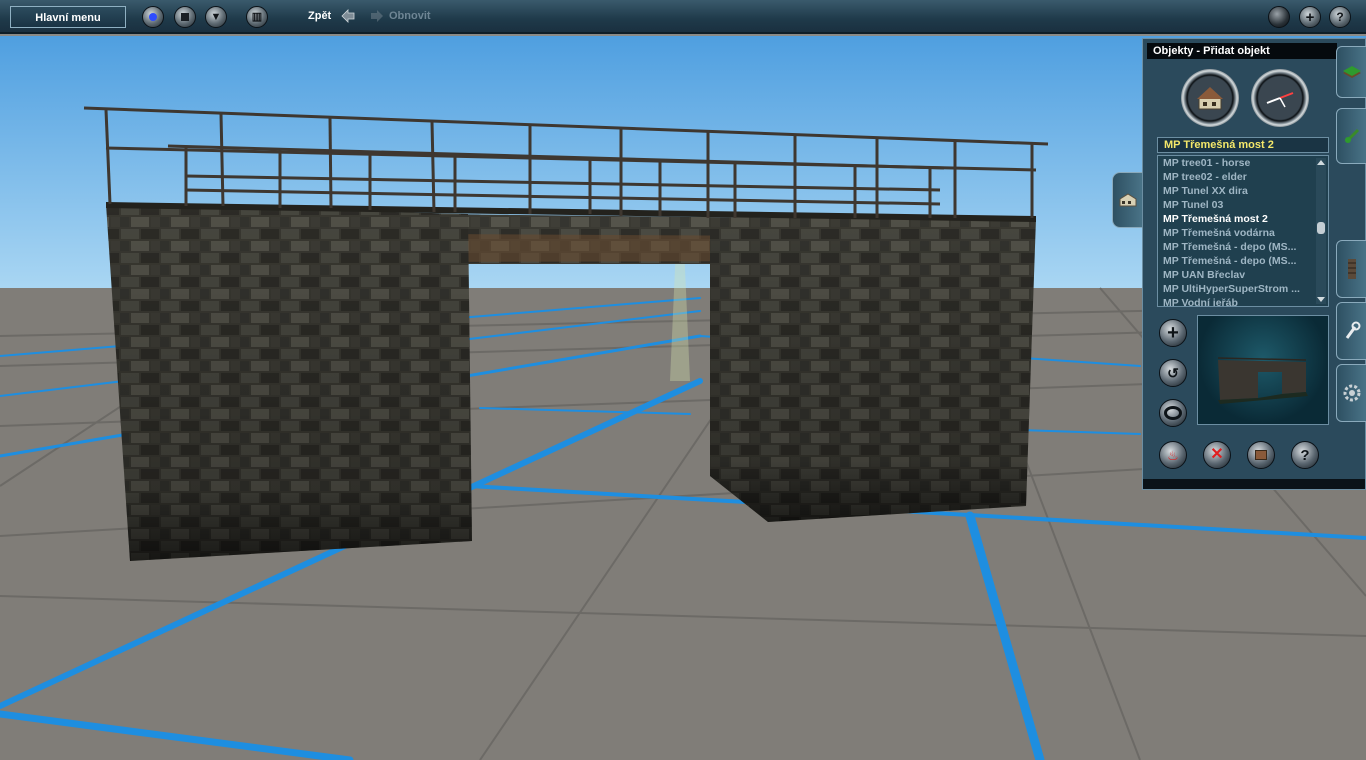  What do you see at coordinates (410, 16) in the screenshot?
I see `redo-button: Obnovit` at bounding box center [410, 16].